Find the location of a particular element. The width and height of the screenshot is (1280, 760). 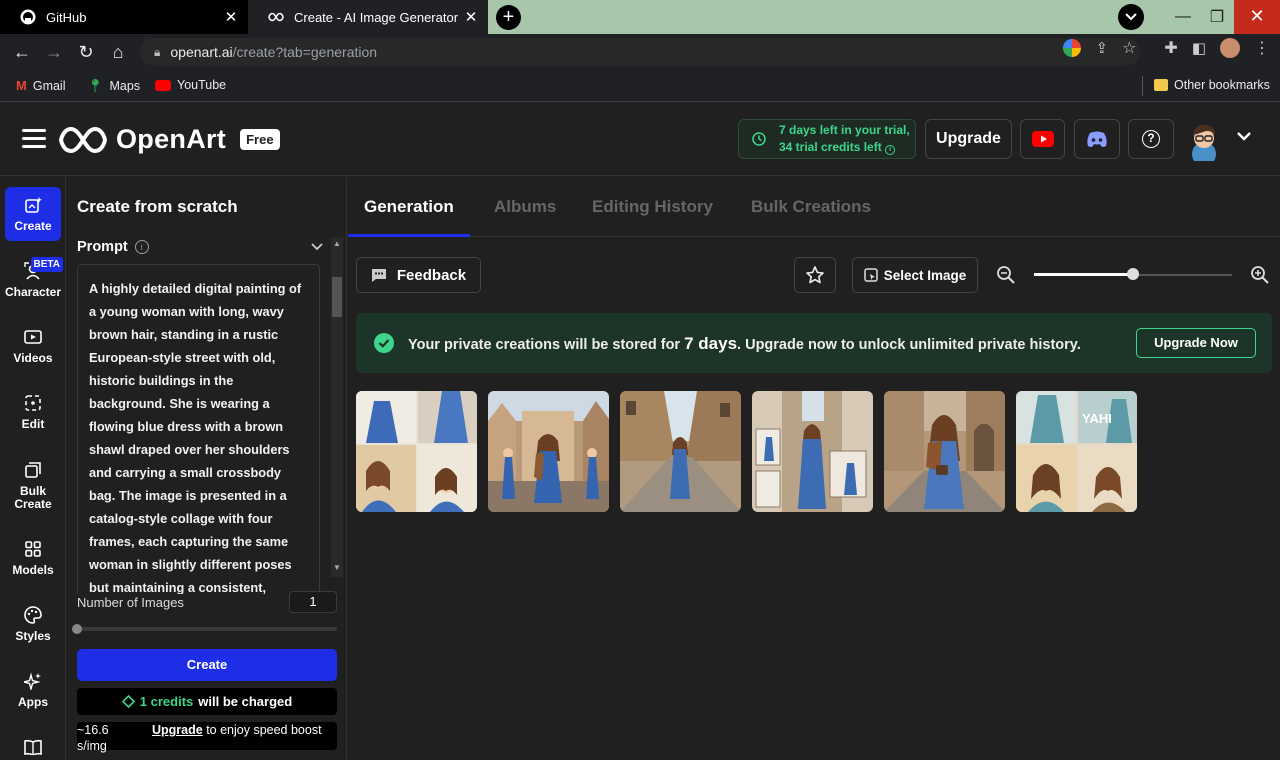

trial-days: 7 days left in your trial, is located at coordinates (844, 130).